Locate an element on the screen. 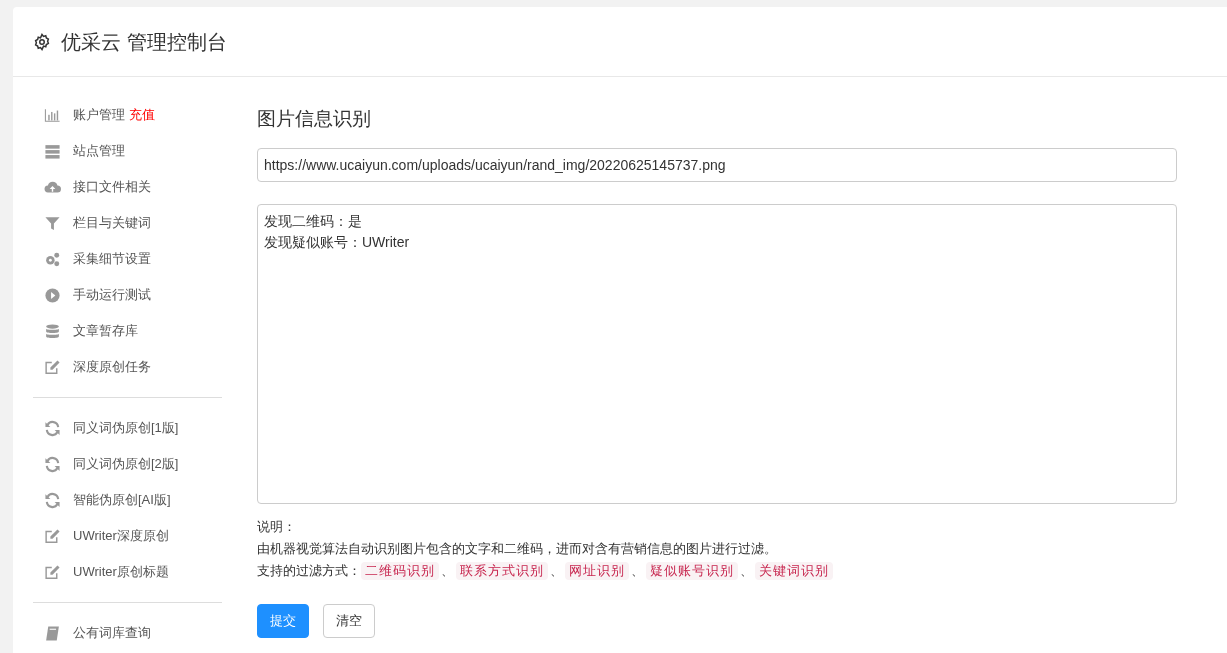  settings-icon is located at coordinates (42, 41).